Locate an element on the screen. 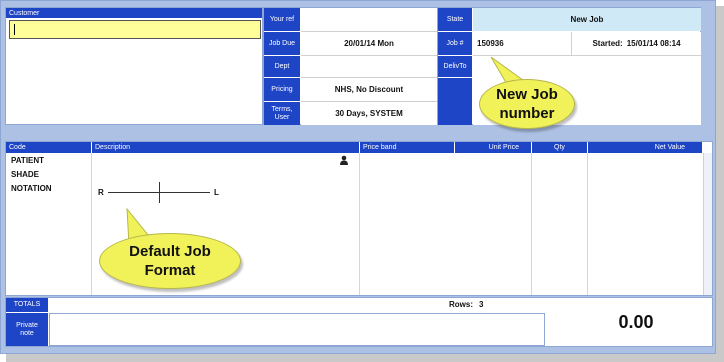  totals-footer: TOTALS Rows: 3 Private note 0.00 is located at coordinates (359, 322).